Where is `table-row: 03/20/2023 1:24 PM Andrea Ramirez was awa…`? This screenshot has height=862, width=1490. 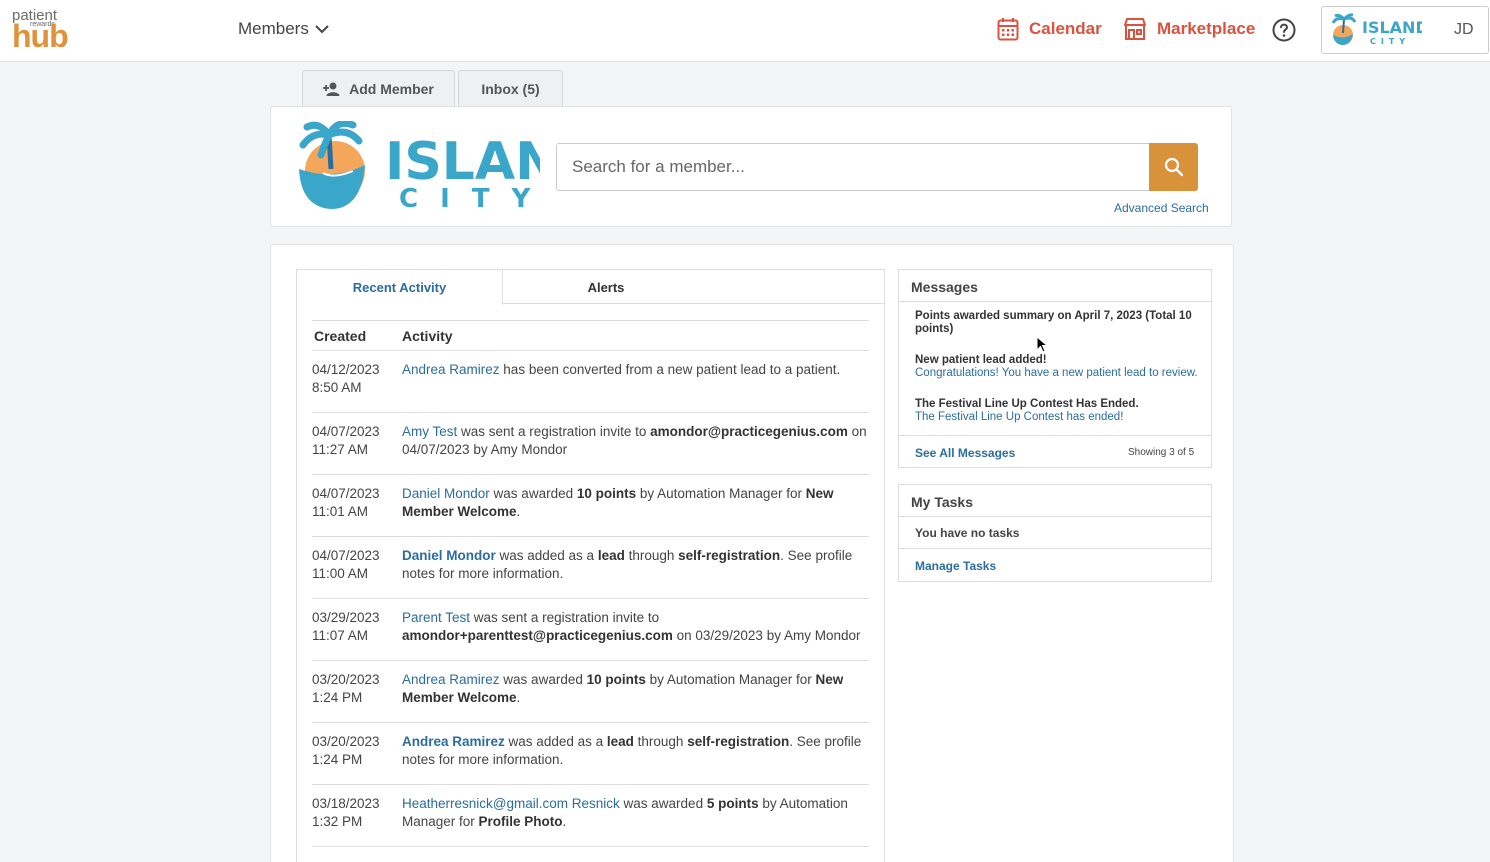
table-row: 03/20/2023 1:24 PM Andrea Ramirez was awa… is located at coordinates (590, 692).